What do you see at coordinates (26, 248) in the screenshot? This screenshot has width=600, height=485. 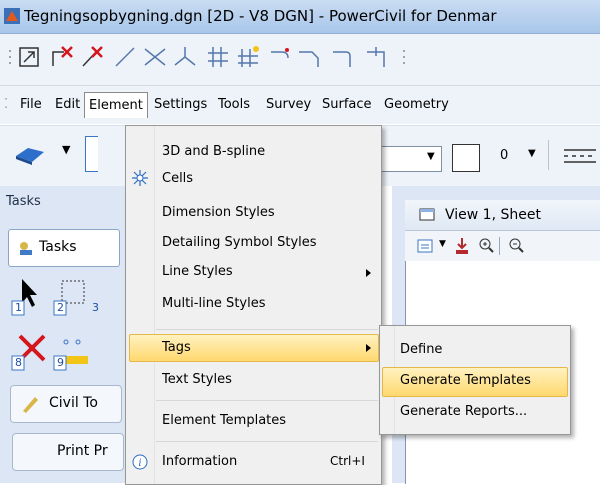 I see `tasks-icon` at bounding box center [26, 248].